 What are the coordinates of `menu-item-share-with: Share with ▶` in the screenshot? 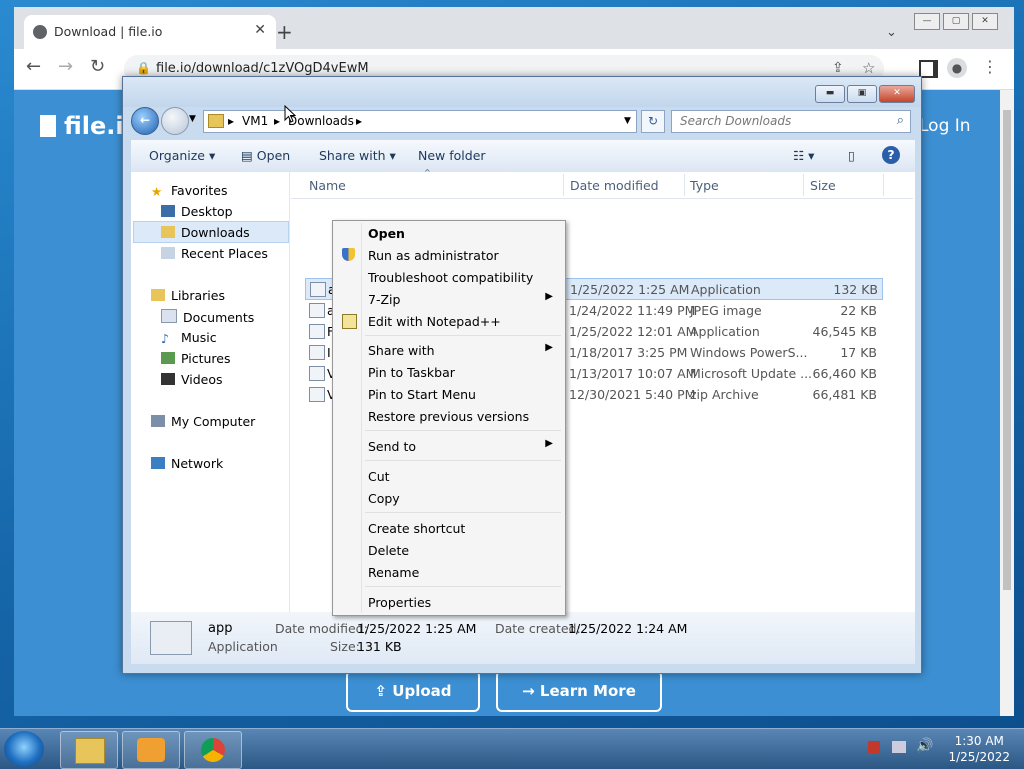 It's located at (449, 350).